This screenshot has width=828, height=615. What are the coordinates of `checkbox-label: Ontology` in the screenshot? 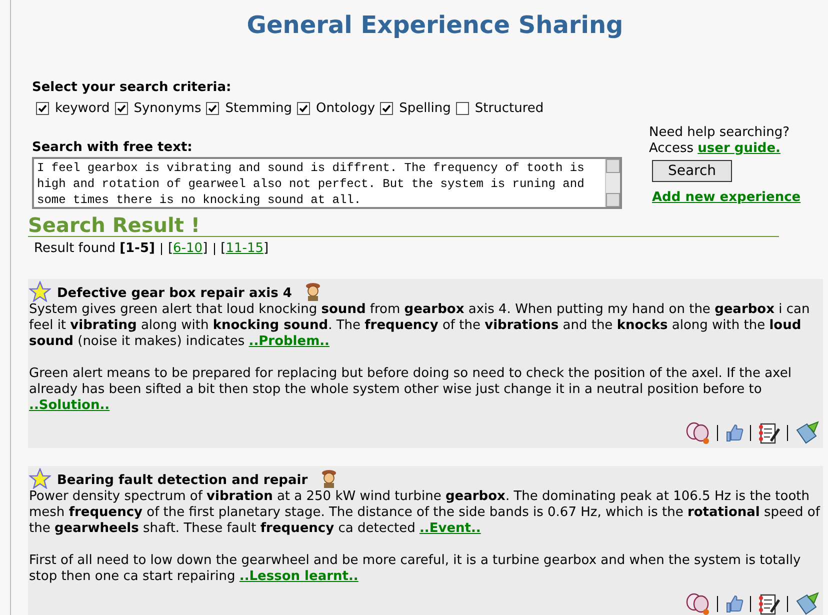 It's located at (346, 109).